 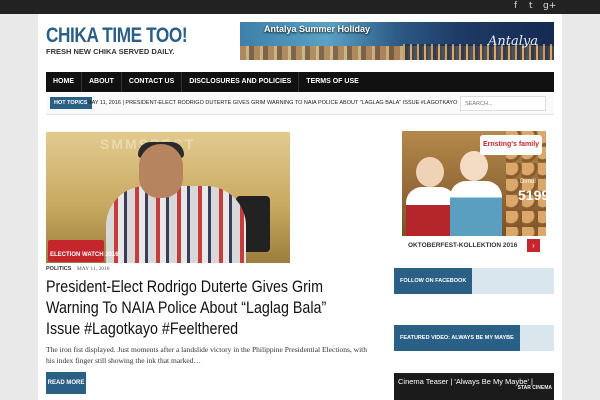 I want to click on ad-caption: OKTOBERFEST-KOLLEKTION 2016, so click(x=463, y=245).